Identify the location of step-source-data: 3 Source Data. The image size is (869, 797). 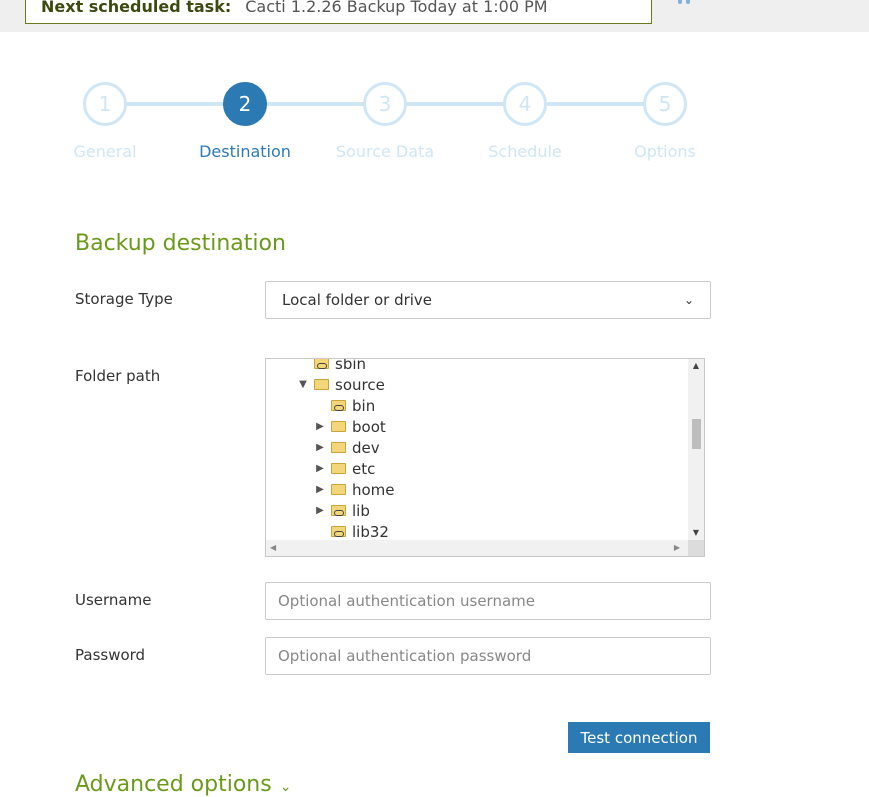
(385, 121).